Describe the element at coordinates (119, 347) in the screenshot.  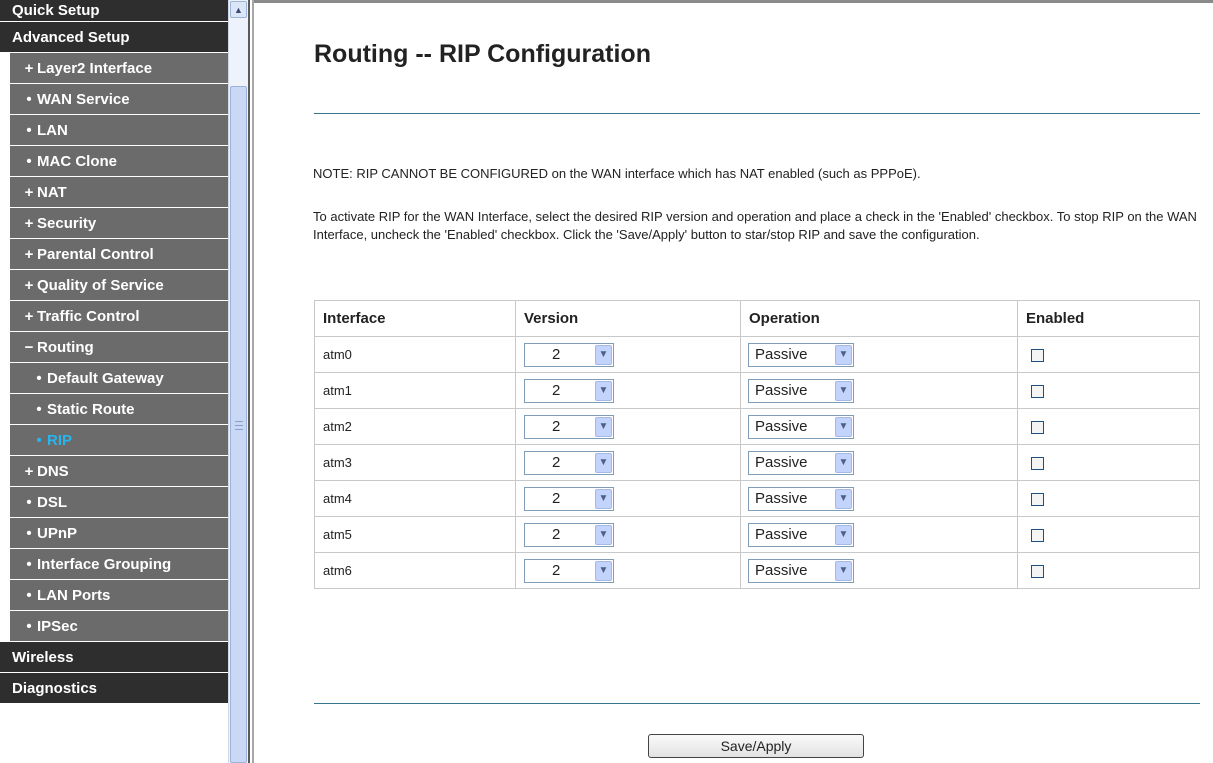
I see `sidebar-item-routing: − Routing` at that location.